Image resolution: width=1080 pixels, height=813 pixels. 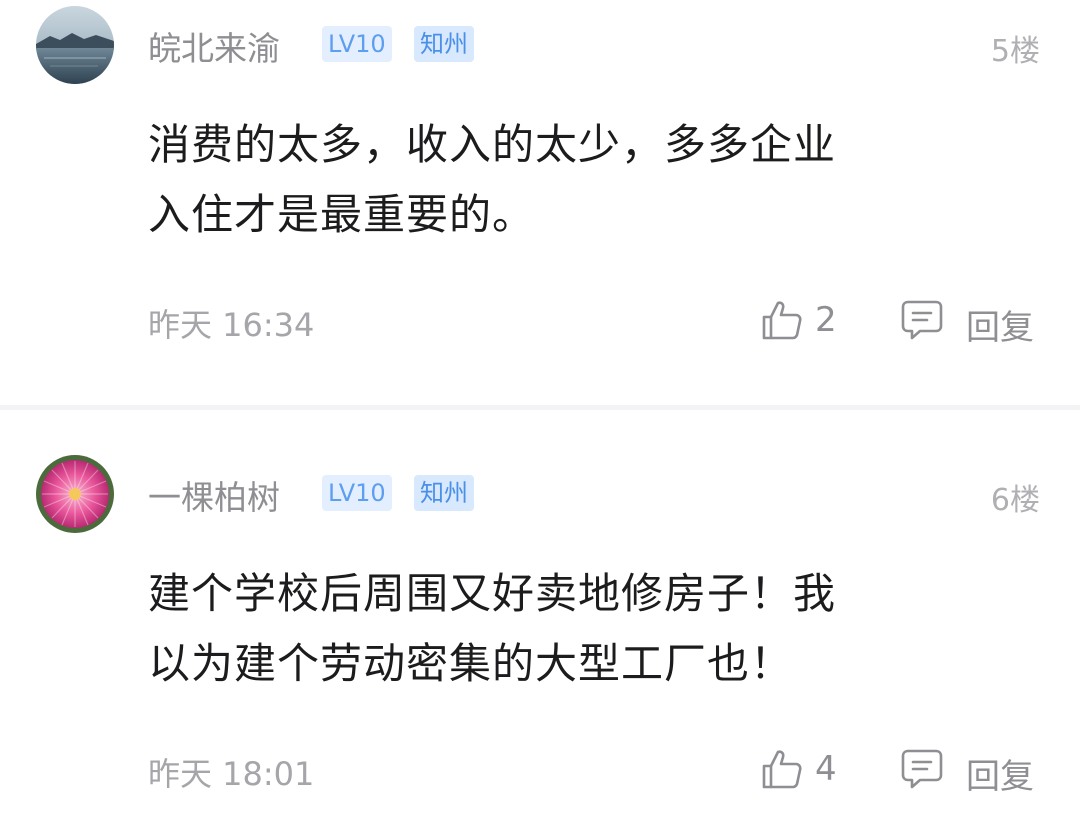 What do you see at coordinates (492, 144) in the screenshot?
I see `comment-text-line: 消费的太多，收入的太少，多多企业` at bounding box center [492, 144].